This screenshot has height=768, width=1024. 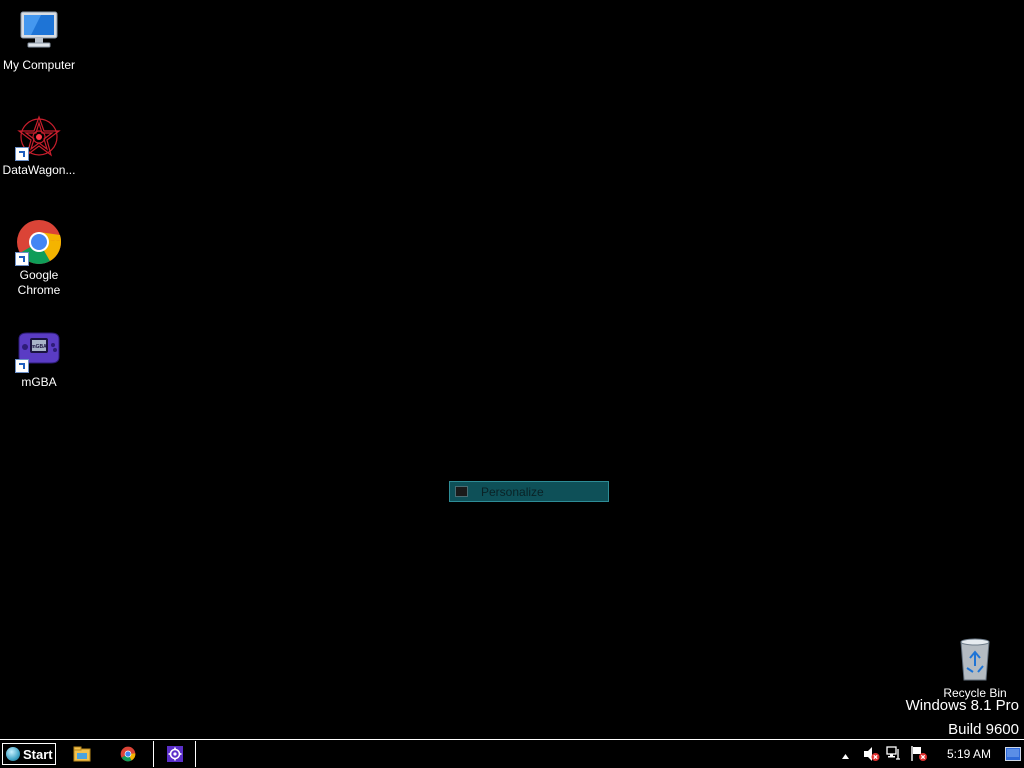 What do you see at coordinates (39, 382) in the screenshot?
I see `desktop-icon-label: mGBA` at bounding box center [39, 382].